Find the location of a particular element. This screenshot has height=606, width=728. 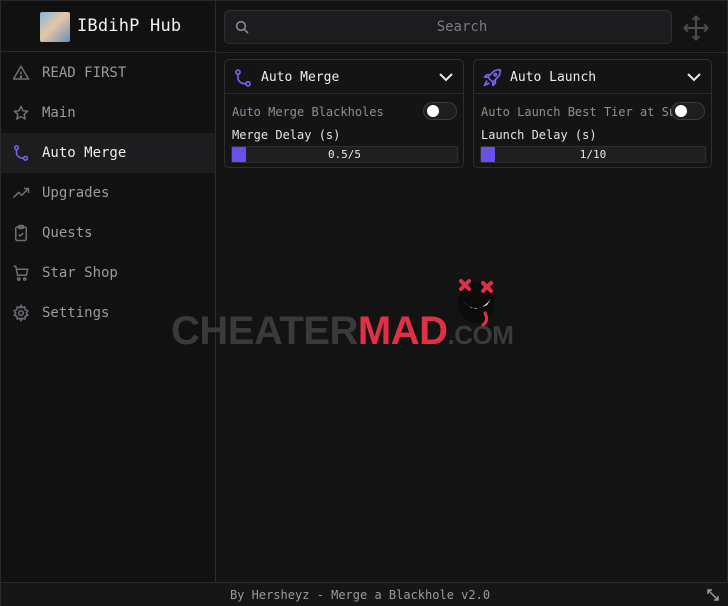

sidebar-item-label: Main is located at coordinates (59, 113).